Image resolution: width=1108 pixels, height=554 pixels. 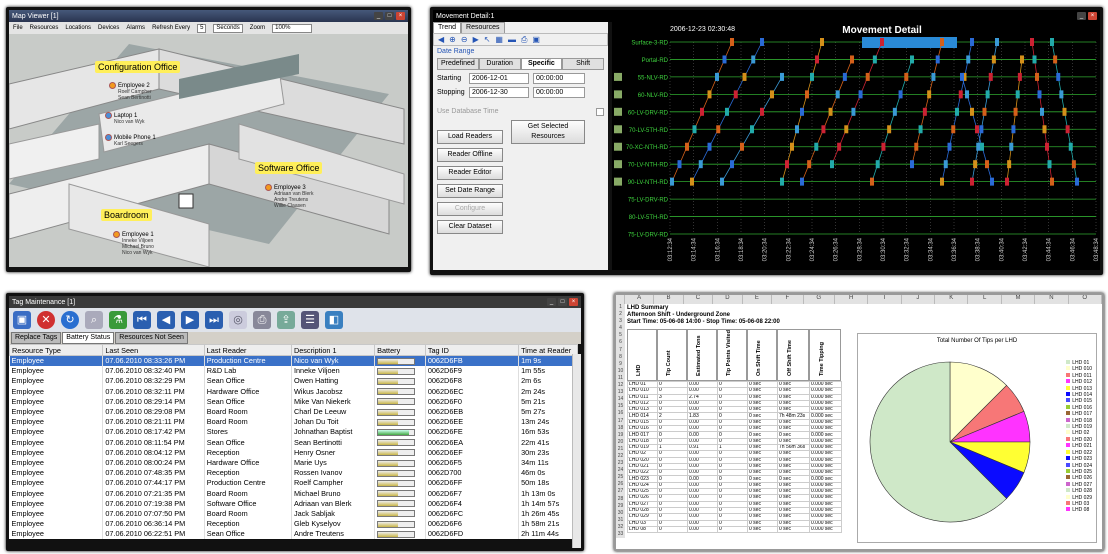 I want to click on row-header: 6, so click(x=620, y=342).